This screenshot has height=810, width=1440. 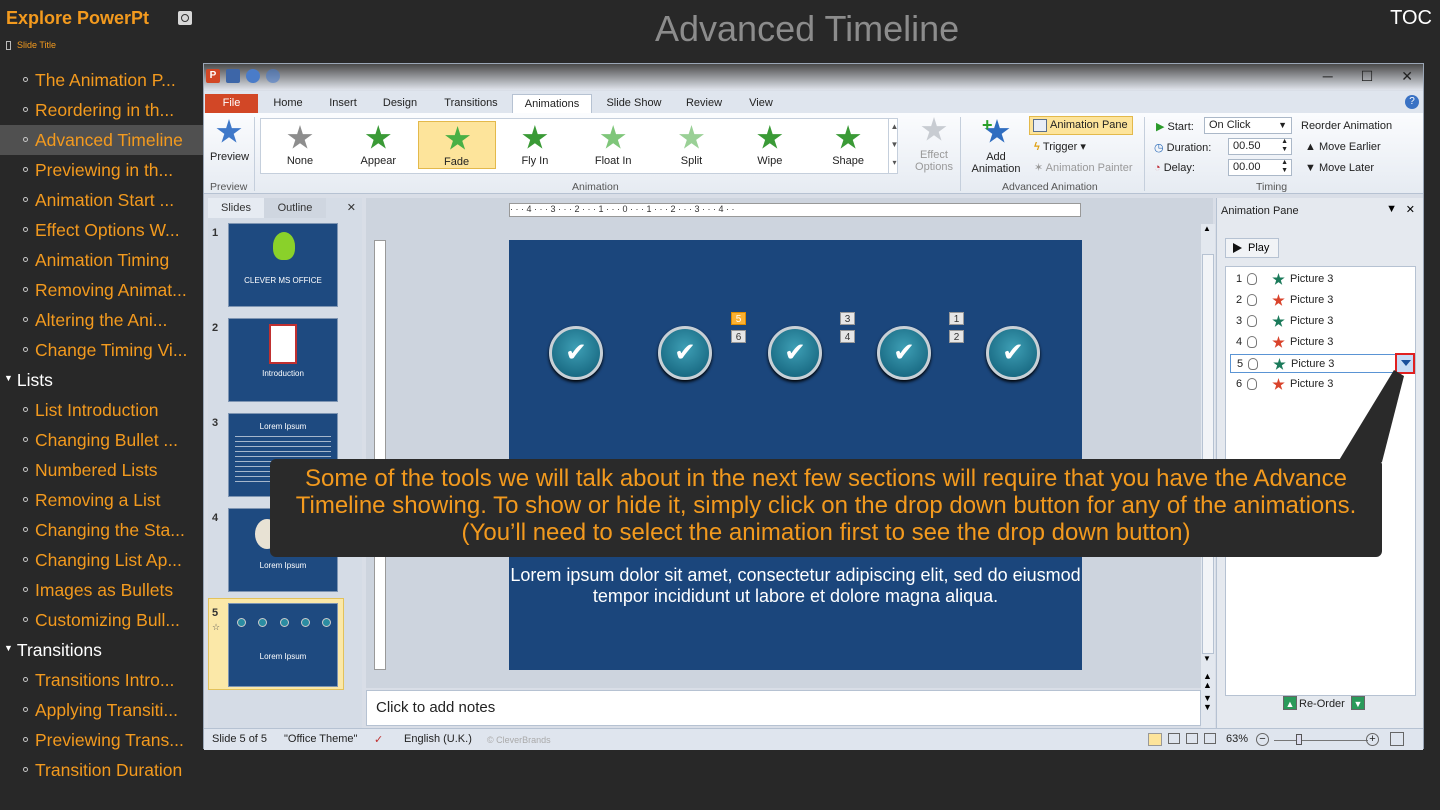 I want to click on sidebar-item-active: Advanced Timeline, so click(x=101, y=140).